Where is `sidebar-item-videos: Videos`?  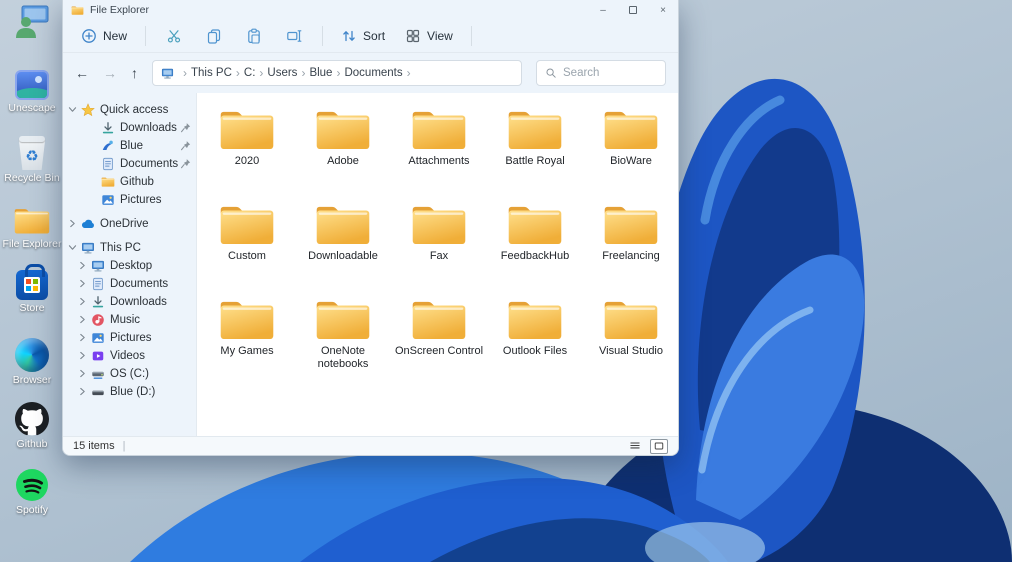 sidebar-item-videos: Videos is located at coordinates (129, 356).